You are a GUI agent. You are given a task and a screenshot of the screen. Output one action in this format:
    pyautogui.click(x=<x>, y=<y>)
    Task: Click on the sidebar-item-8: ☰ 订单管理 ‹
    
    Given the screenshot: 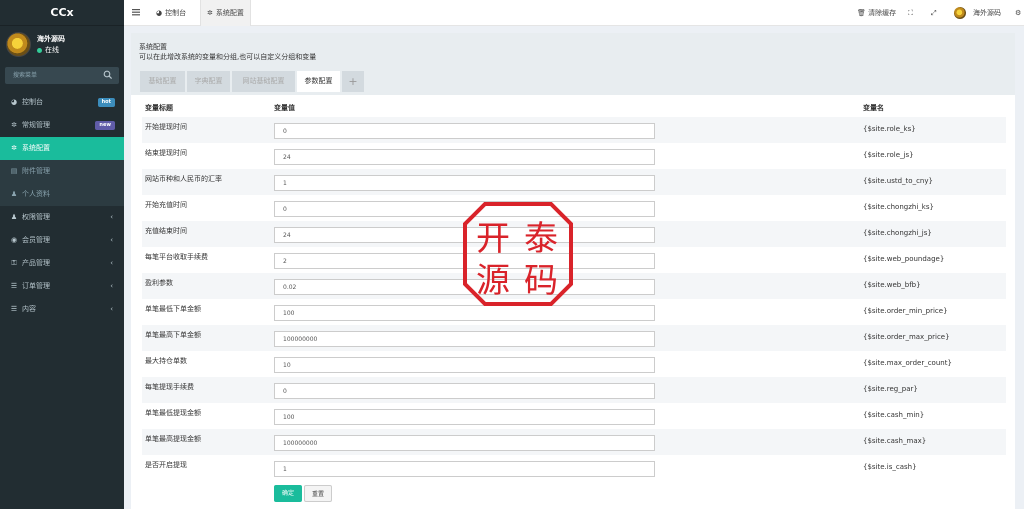 What is the action you would take?
    pyautogui.click(x=62, y=286)
    